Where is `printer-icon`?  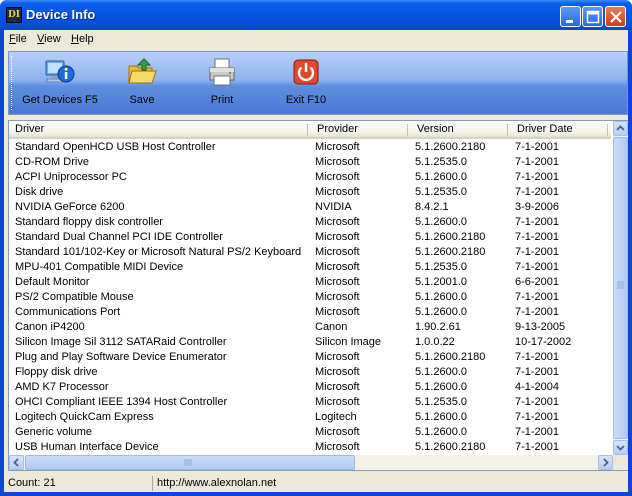
printer-icon is located at coordinates (222, 72).